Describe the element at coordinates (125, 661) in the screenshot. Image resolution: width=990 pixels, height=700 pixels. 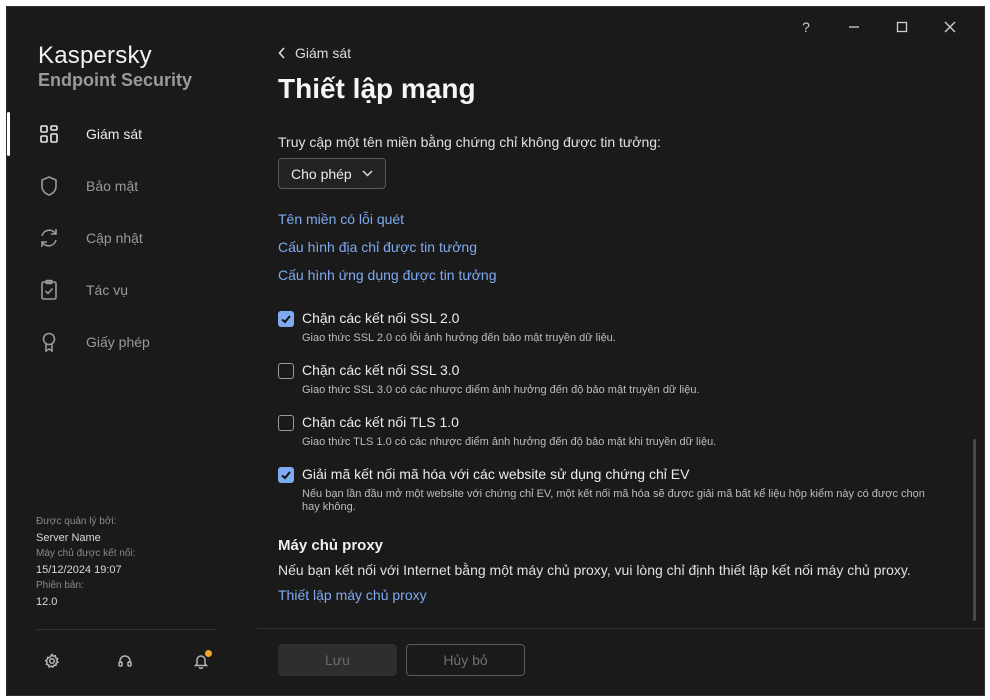
I see `headset-support-icon` at that location.